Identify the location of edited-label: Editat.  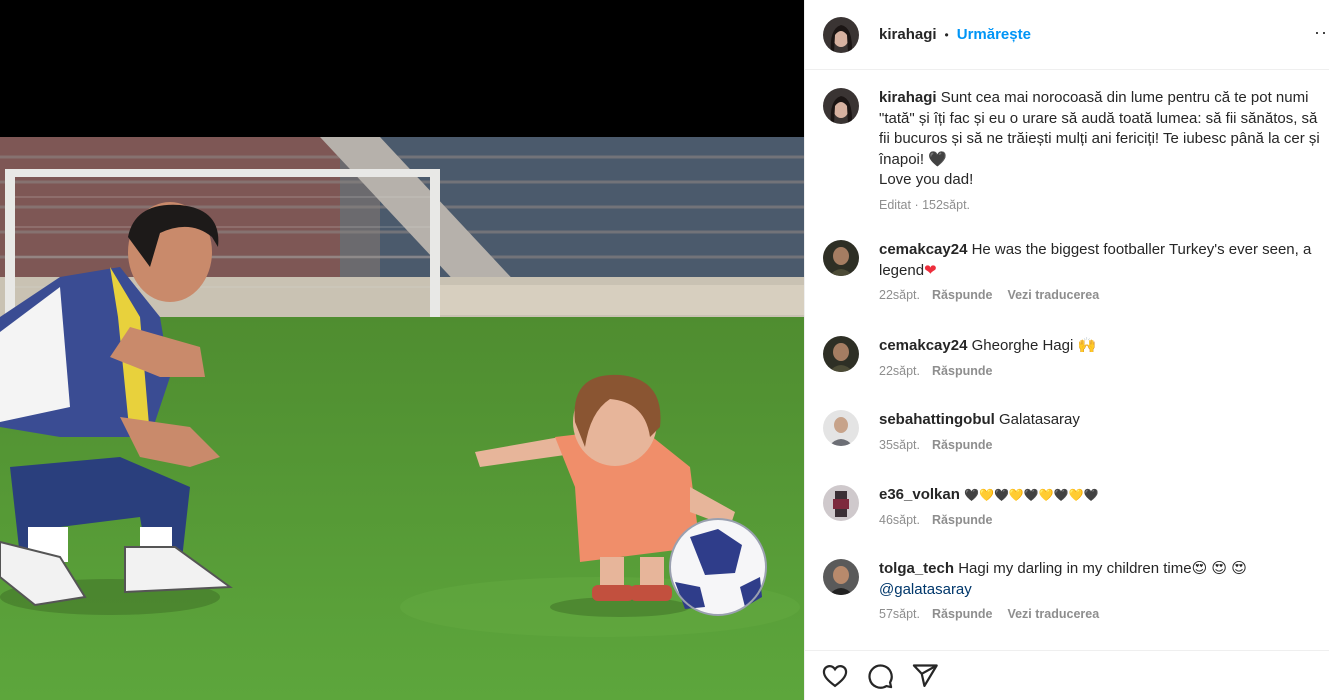
(895, 204).